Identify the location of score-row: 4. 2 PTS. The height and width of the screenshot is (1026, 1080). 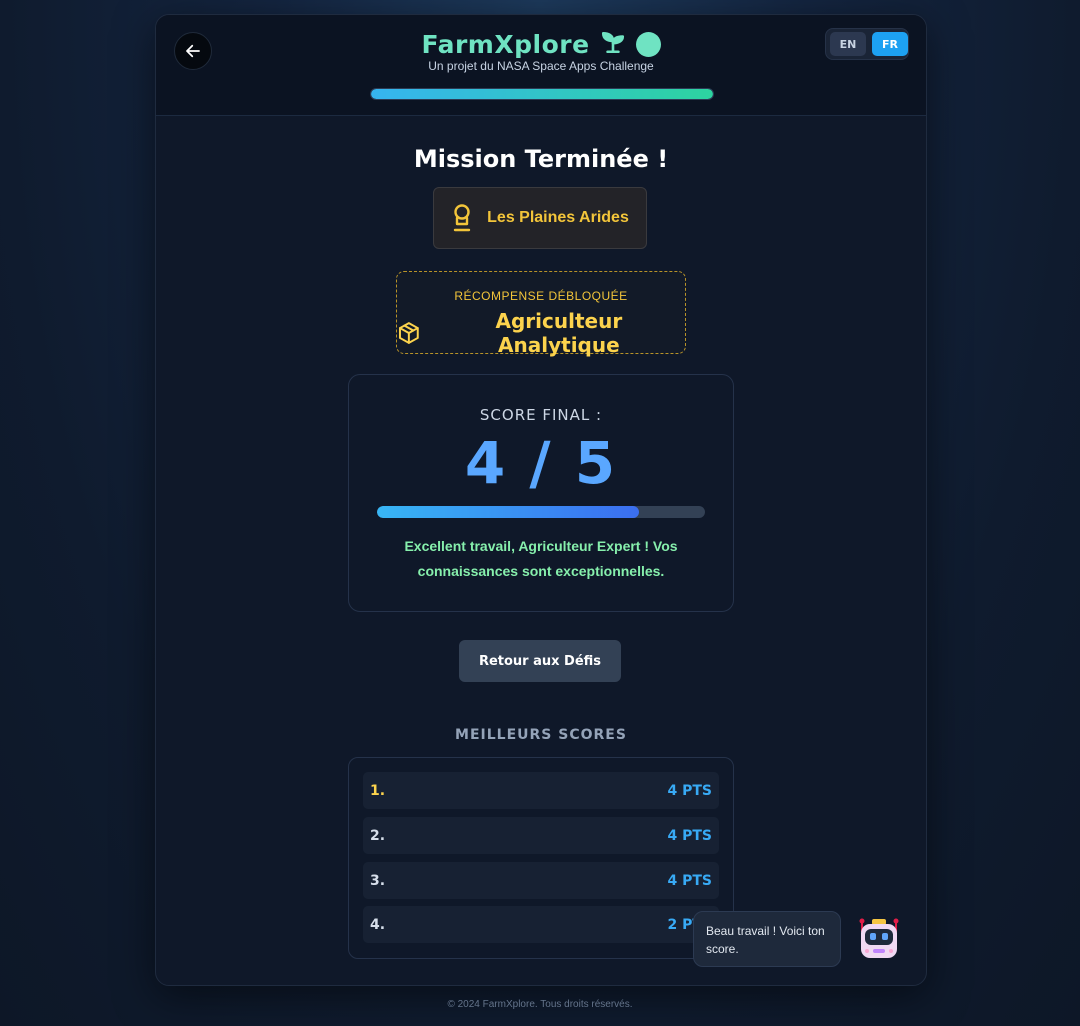
(541, 924).